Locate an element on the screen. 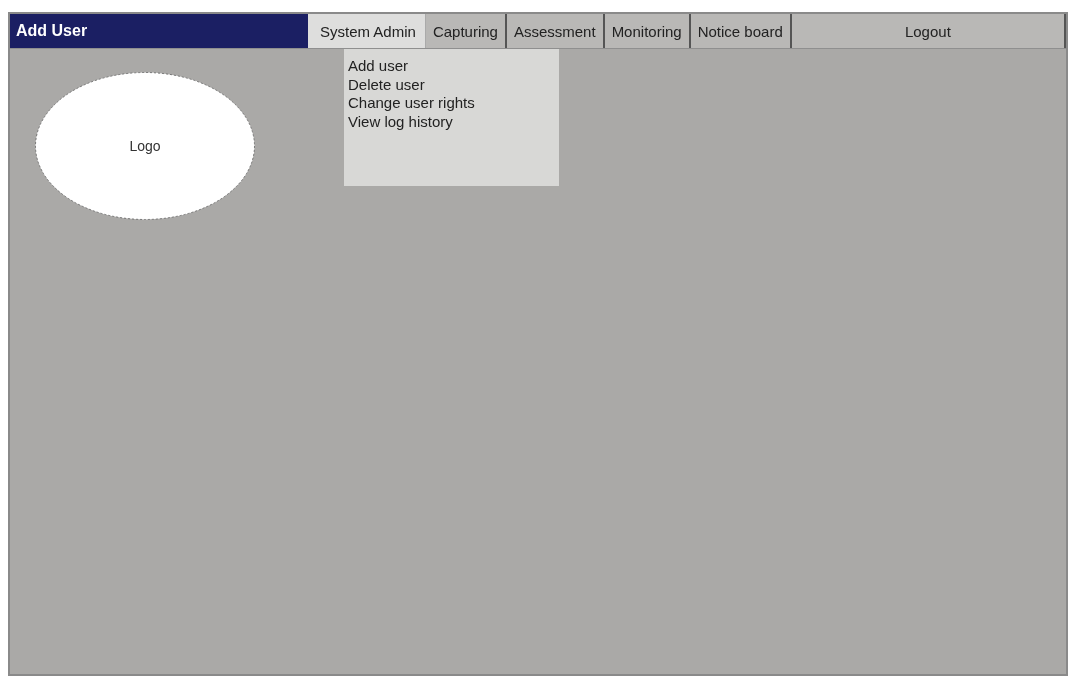 The height and width of the screenshot is (685, 1070). nav-tab: Logout is located at coordinates (928, 31).